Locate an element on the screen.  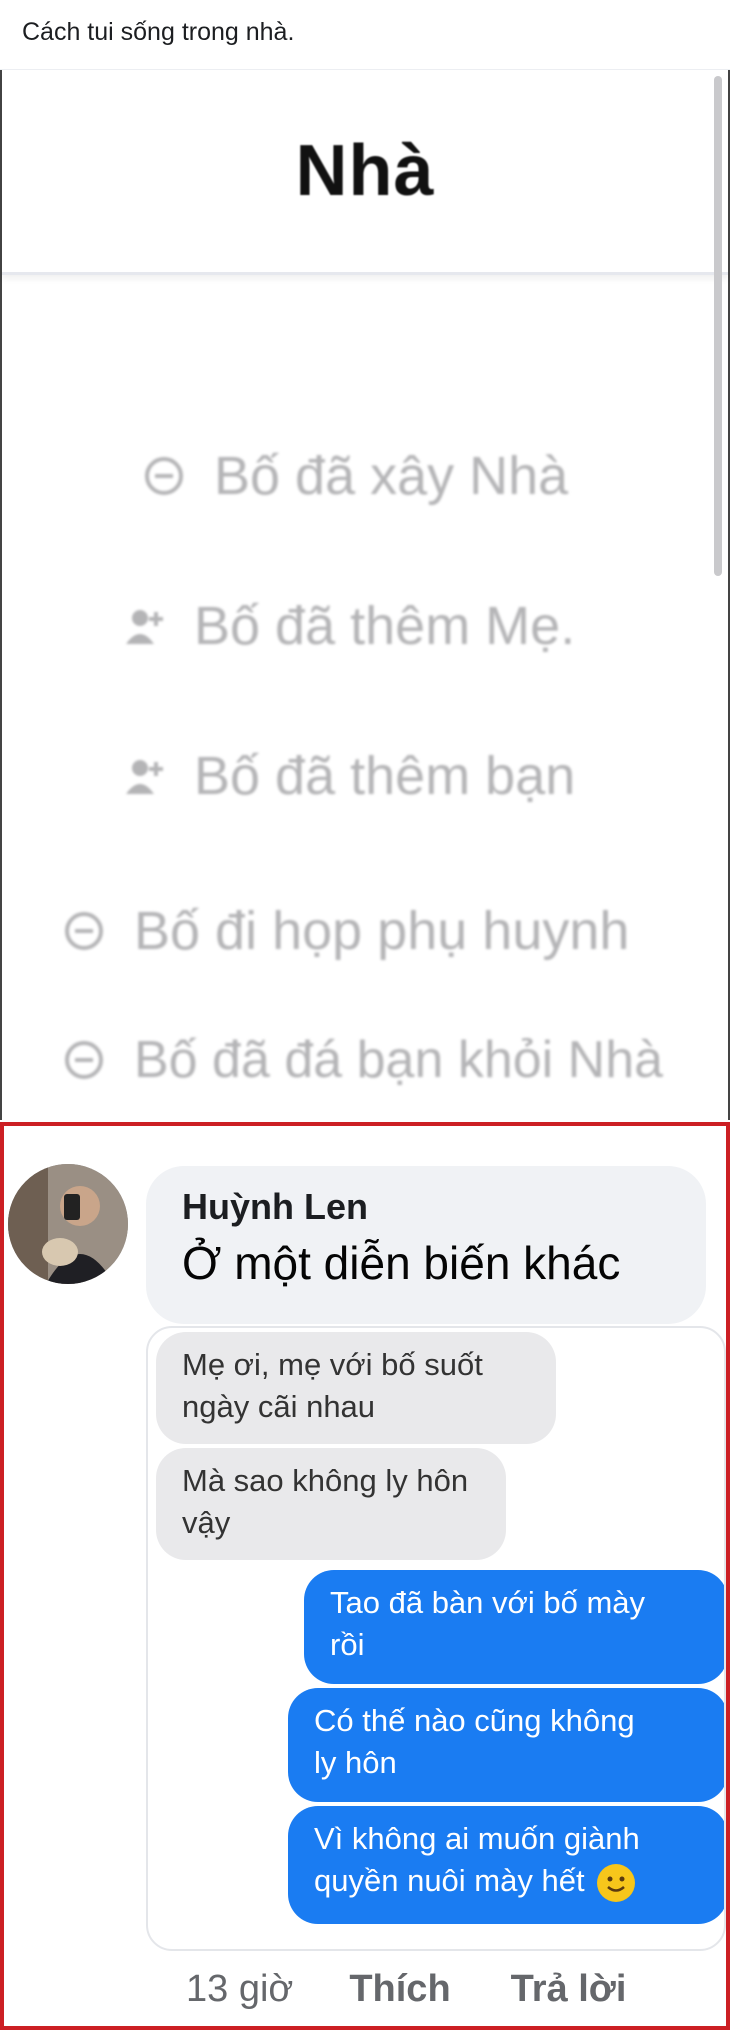
activity-text: Bố đã thêm bạn is located at coordinates (385, 776).